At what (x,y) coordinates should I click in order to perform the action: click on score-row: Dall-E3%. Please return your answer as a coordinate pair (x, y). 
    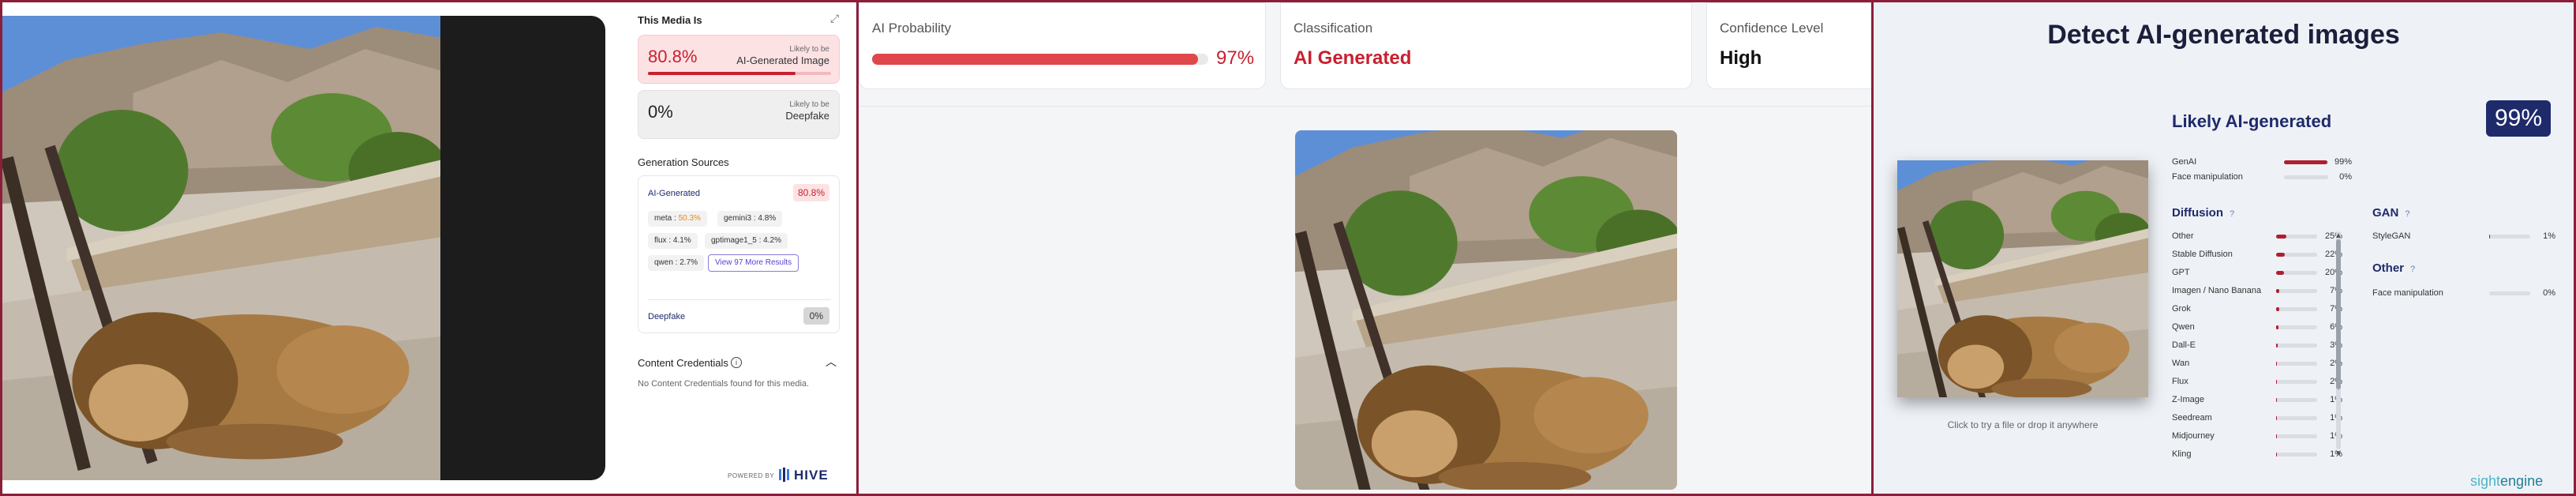
    Looking at the image, I should click on (2259, 345).